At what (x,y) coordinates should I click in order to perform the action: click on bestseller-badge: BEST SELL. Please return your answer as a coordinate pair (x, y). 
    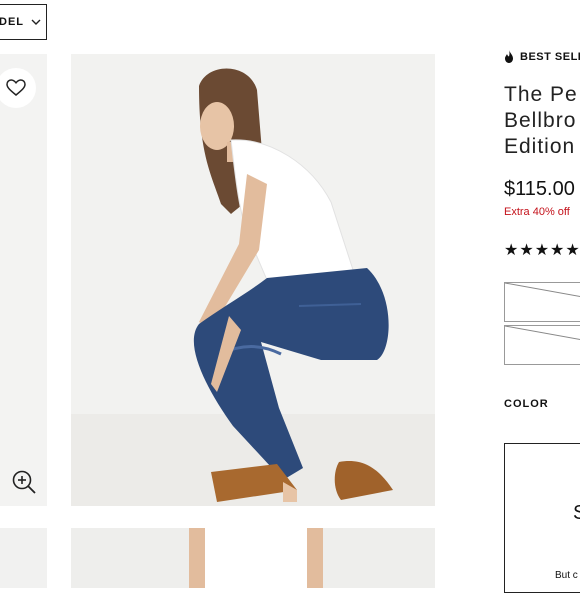
    Looking at the image, I should click on (542, 56).